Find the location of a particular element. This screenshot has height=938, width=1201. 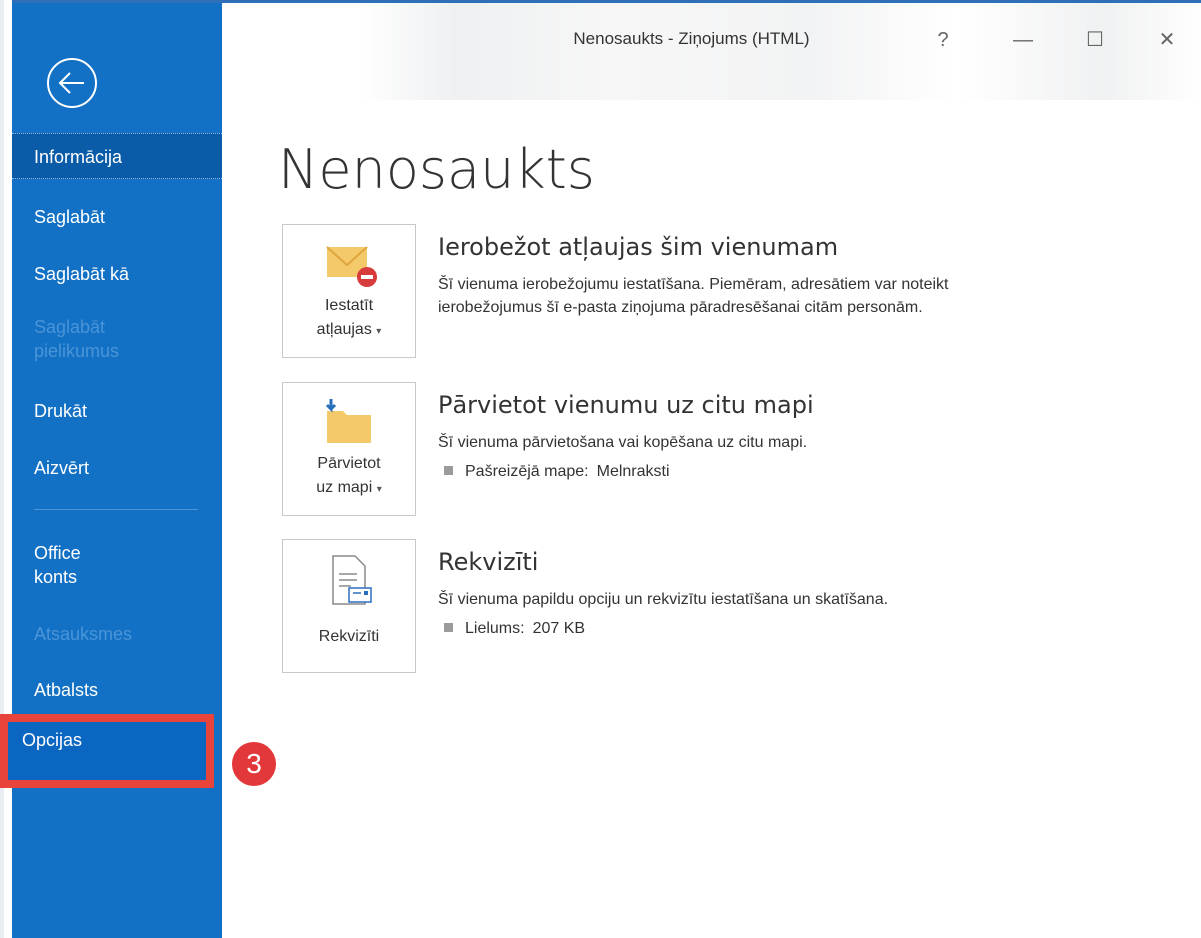

step-badge: 3 is located at coordinates (254, 764).